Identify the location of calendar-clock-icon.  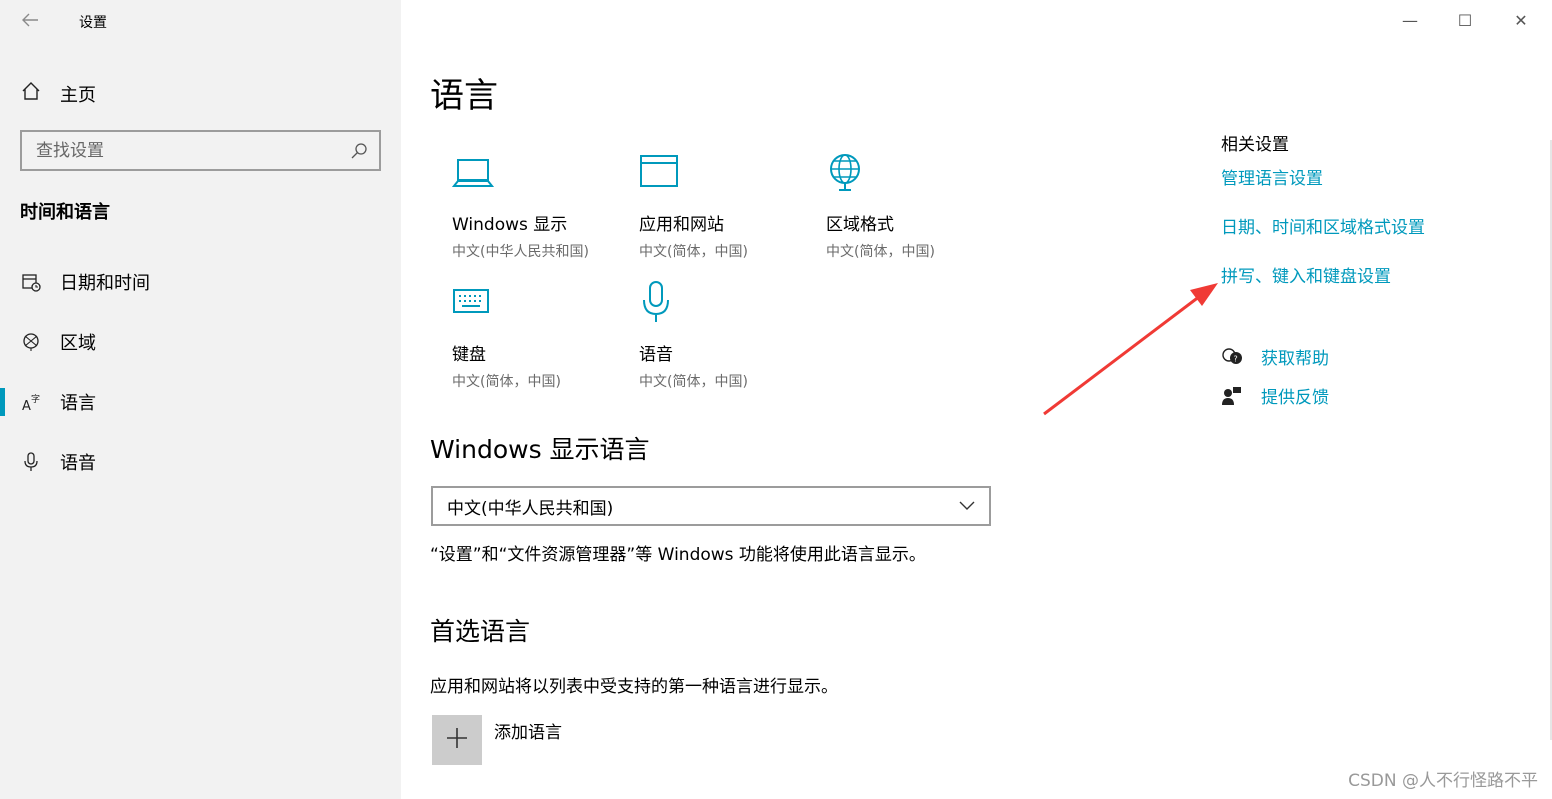
(31, 282).